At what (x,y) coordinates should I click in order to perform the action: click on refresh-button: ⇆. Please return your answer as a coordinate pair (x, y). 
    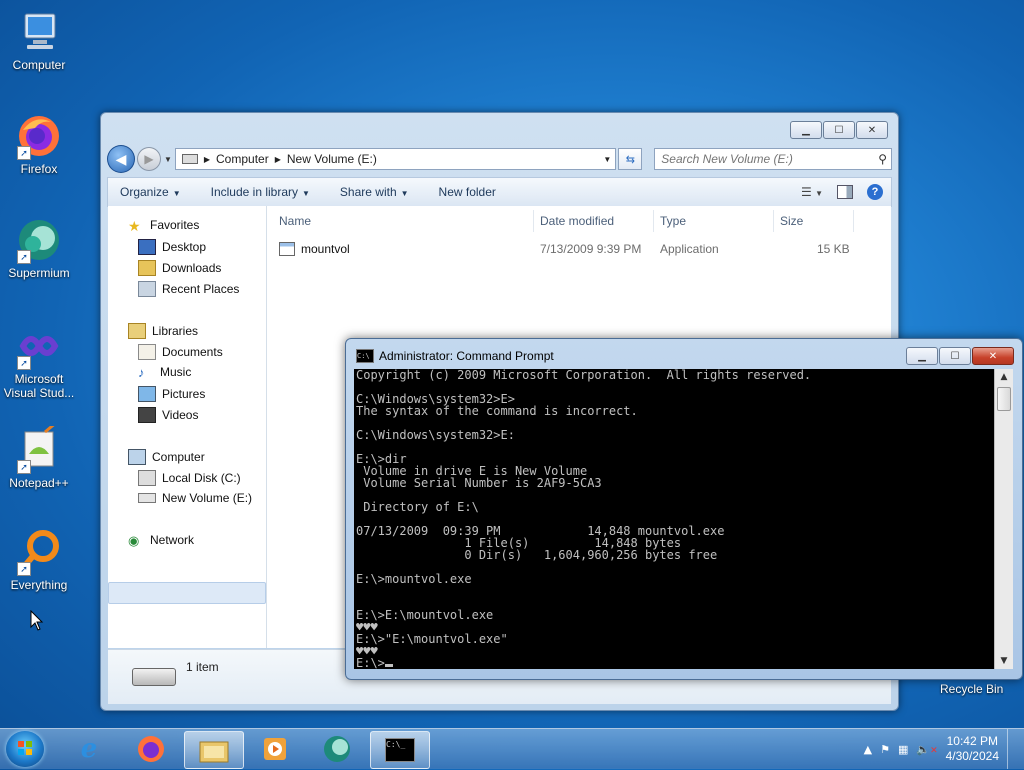
    Looking at the image, I should click on (630, 159).